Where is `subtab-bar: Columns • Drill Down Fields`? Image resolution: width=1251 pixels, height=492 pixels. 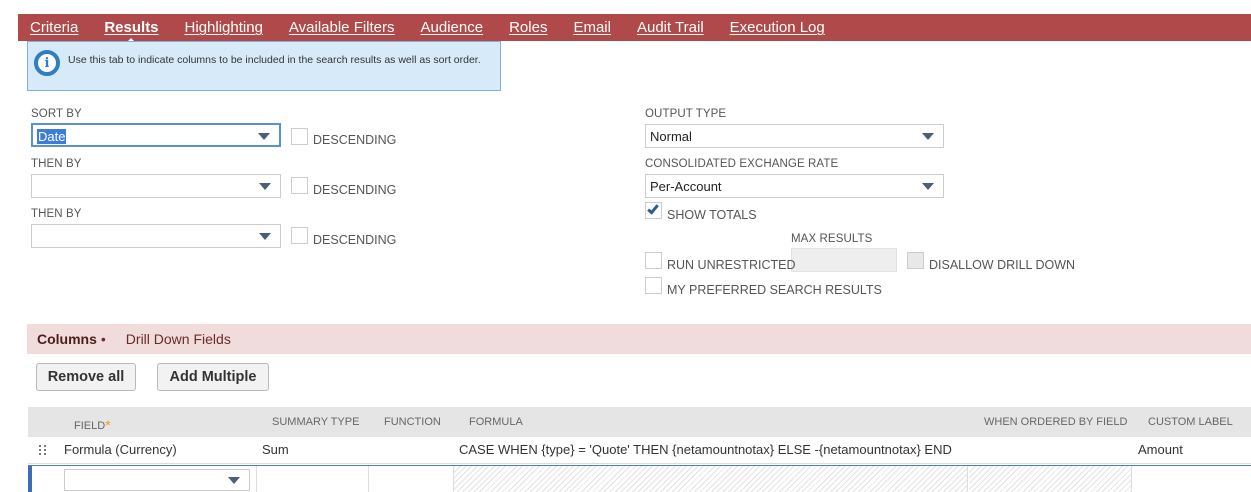 subtab-bar: Columns • Drill Down Fields is located at coordinates (639, 339).